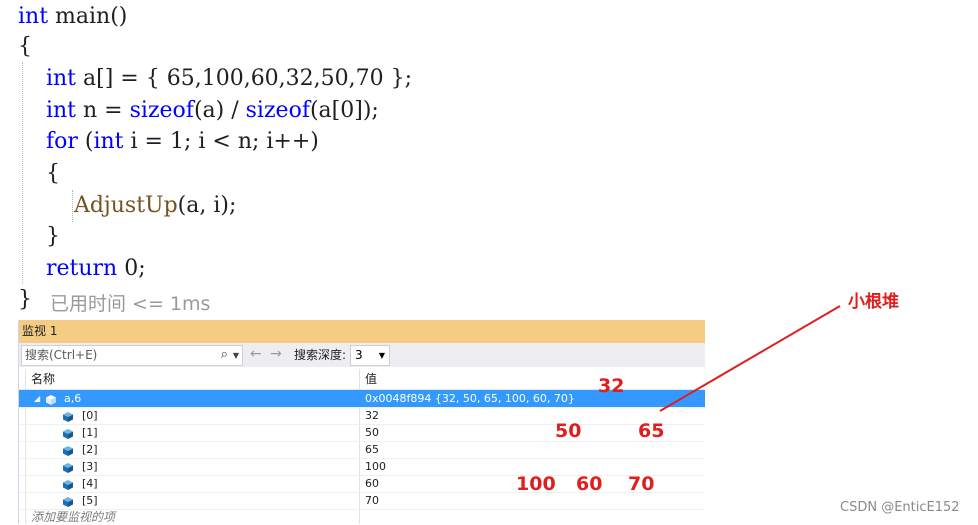  I want to click on annotation-arrow, so click(750, 358).